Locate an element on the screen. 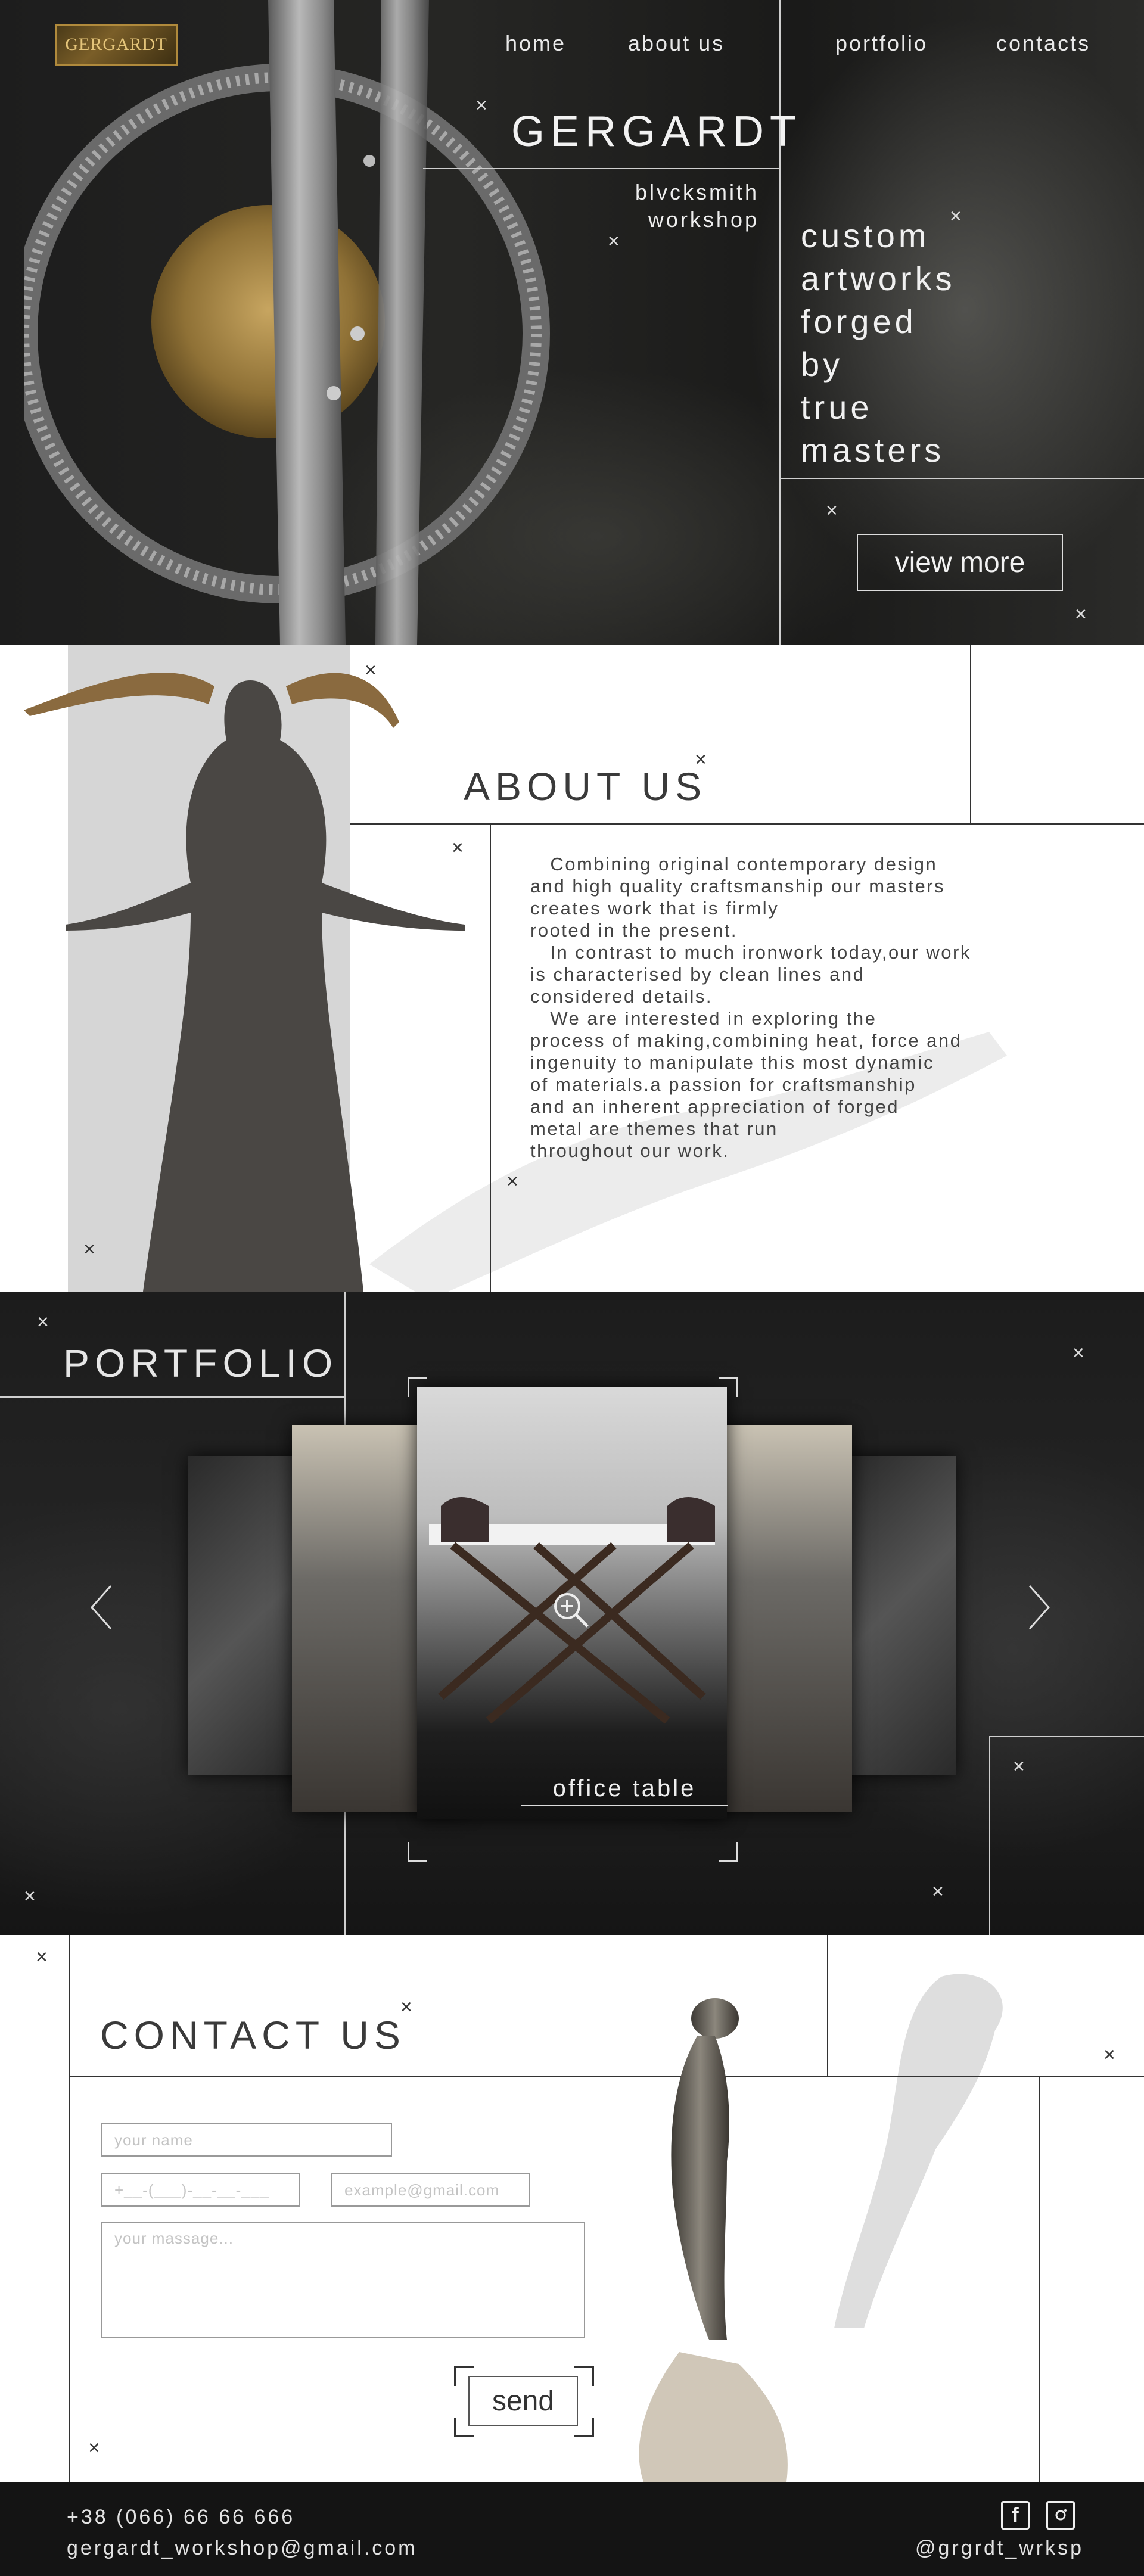 The image size is (1144, 2576). email-input is located at coordinates (430, 2190).